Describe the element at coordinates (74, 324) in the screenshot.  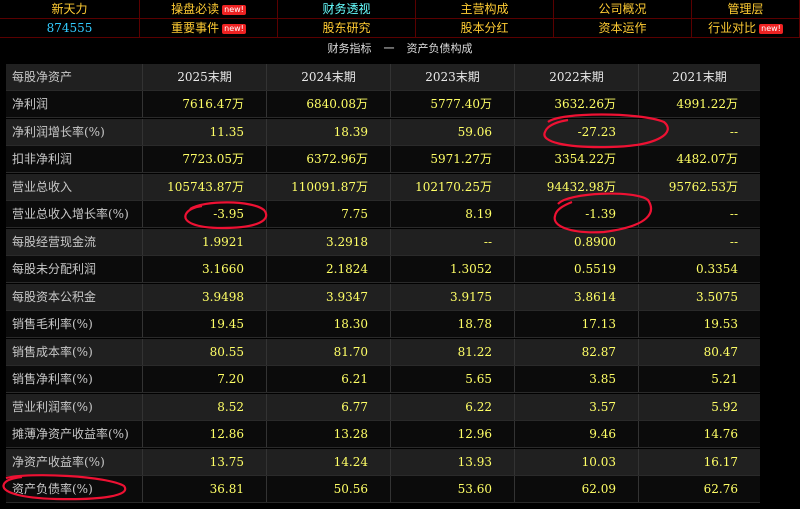
I see `row-label: 销售毛利率(%)` at that location.